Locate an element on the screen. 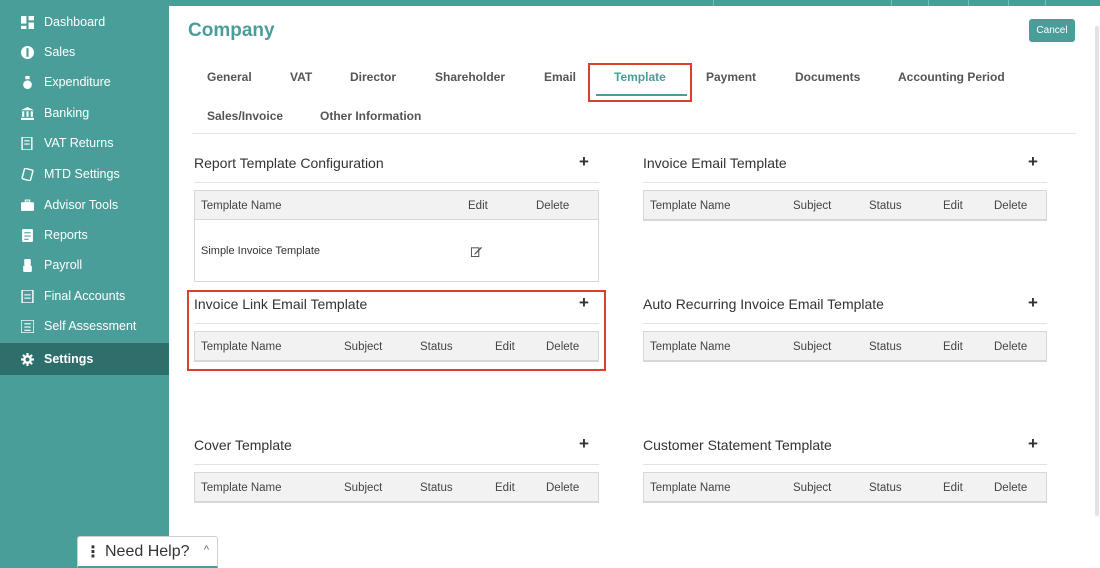 The width and height of the screenshot is (1100, 568). sidebar-item-dashboard: Dashboard is located at coordinates (84, 22).